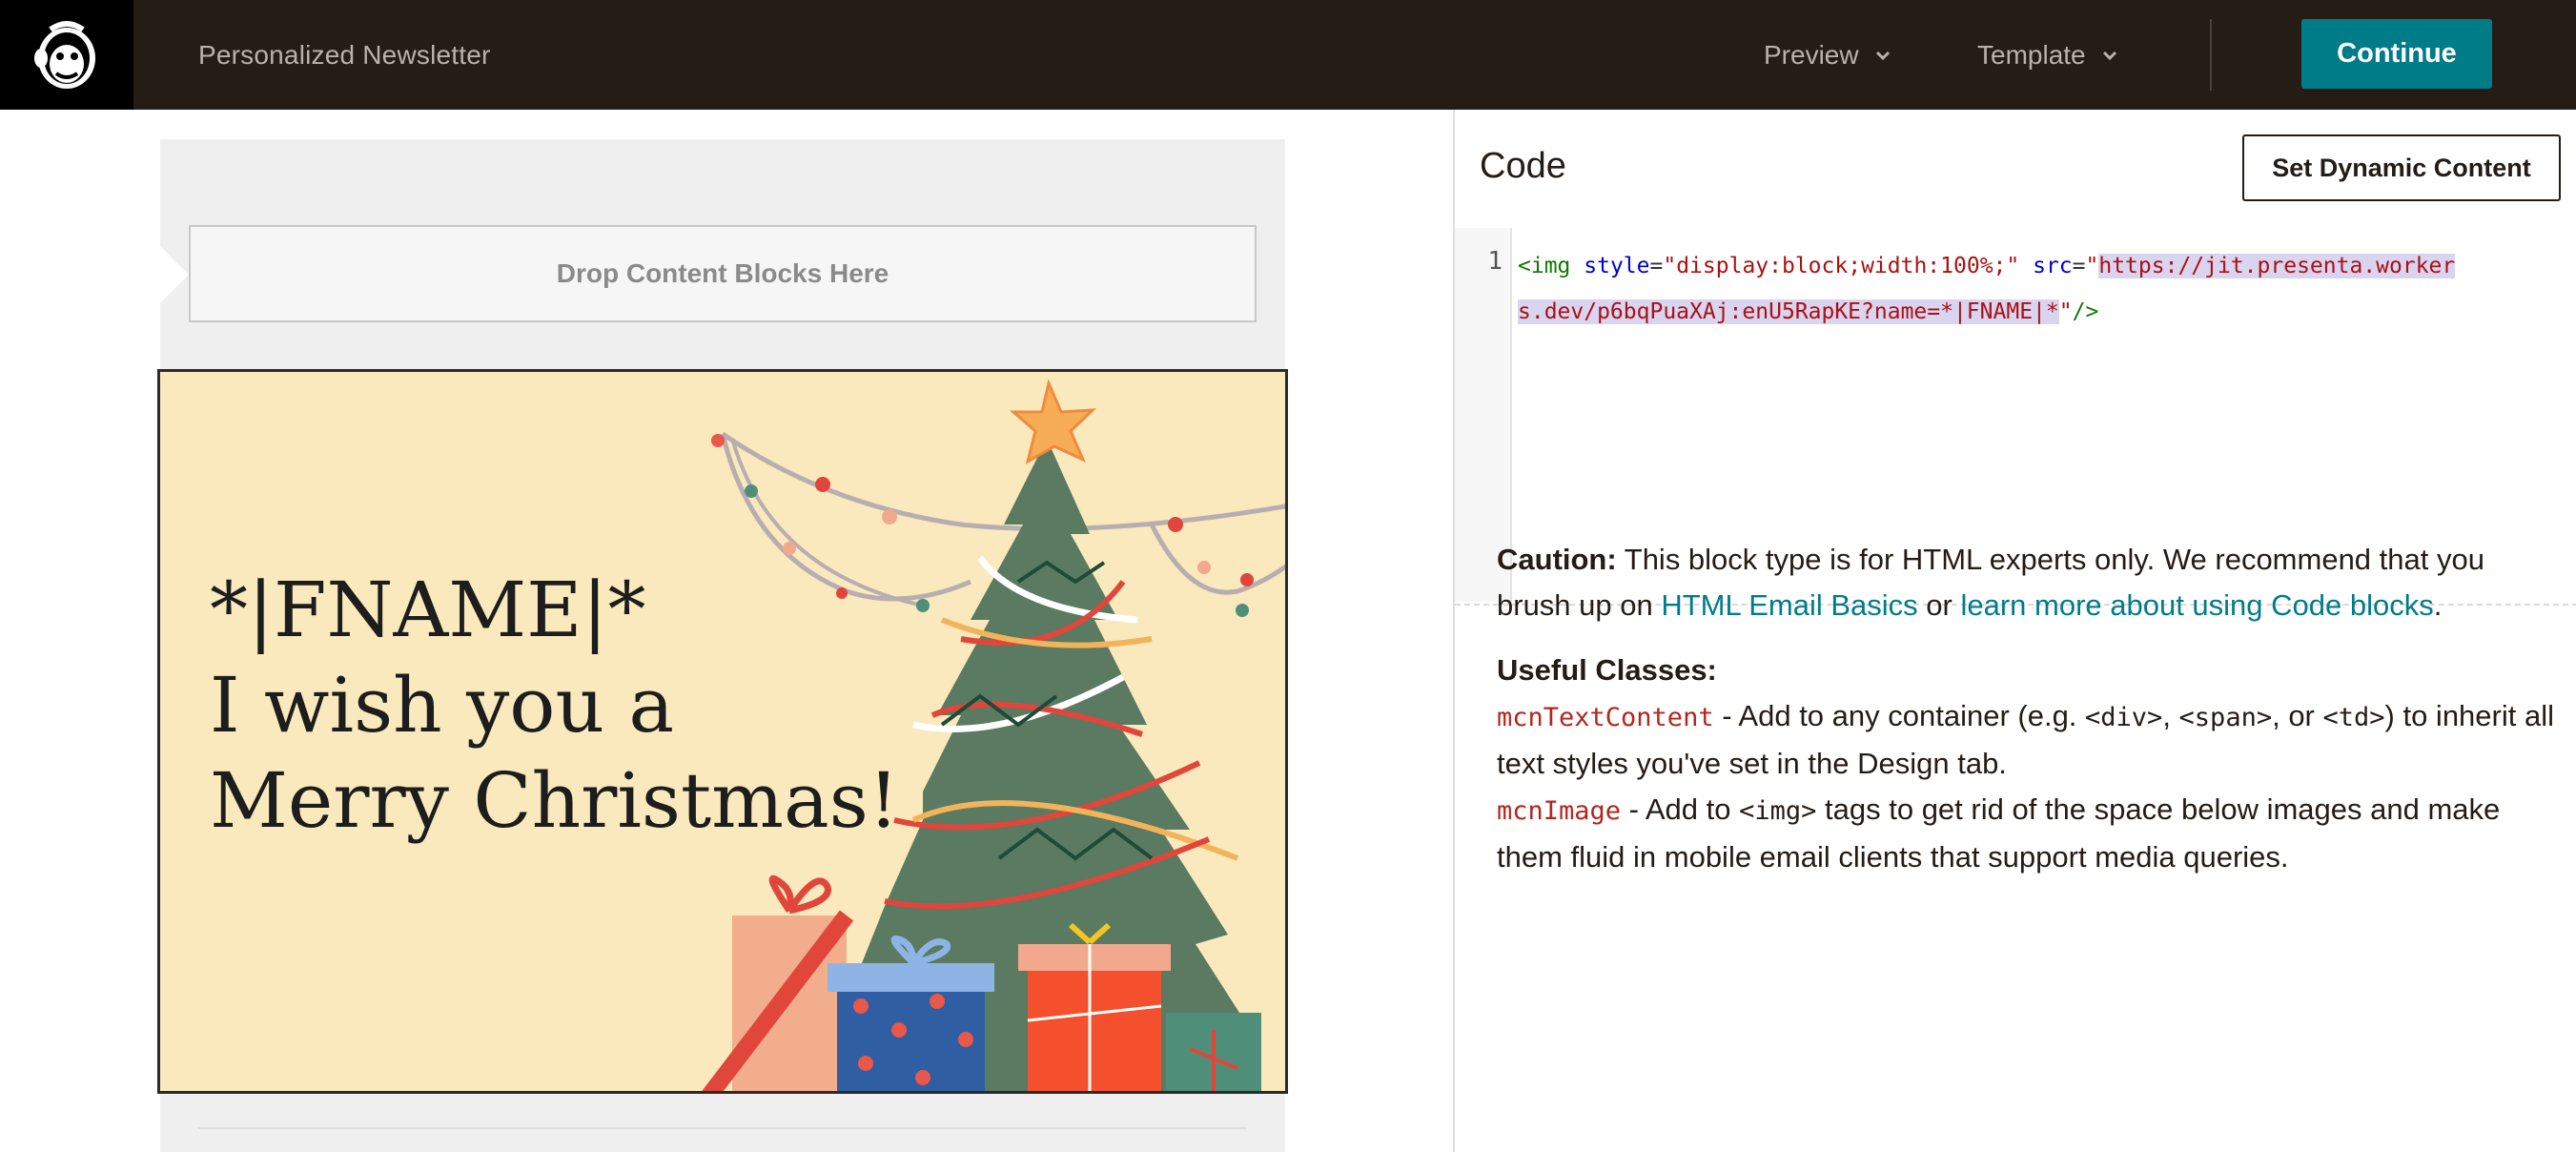 This screenshot has height=1152, width=2576. I want to click on preview-menu-button: Preview, so click(1828, 55).